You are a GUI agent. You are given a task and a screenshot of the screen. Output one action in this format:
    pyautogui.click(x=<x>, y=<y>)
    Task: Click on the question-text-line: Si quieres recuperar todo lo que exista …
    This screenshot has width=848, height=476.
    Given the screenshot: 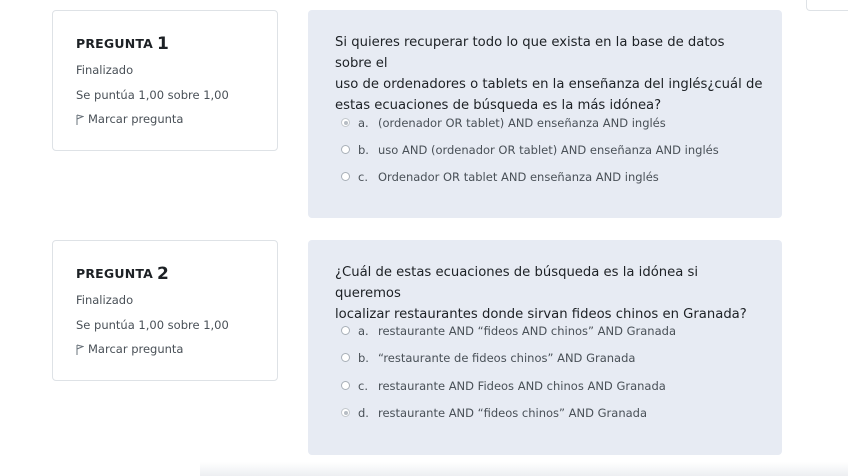 What is the action you would take?
    pyautogui.click(x=530, y=53)
    